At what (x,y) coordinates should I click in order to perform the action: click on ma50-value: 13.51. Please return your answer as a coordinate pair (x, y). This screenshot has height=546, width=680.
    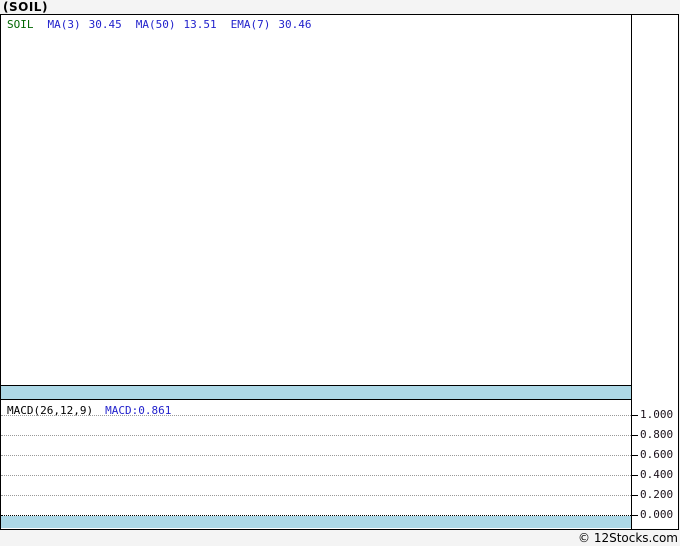
    Looking at the image, I should click on (200, 24).